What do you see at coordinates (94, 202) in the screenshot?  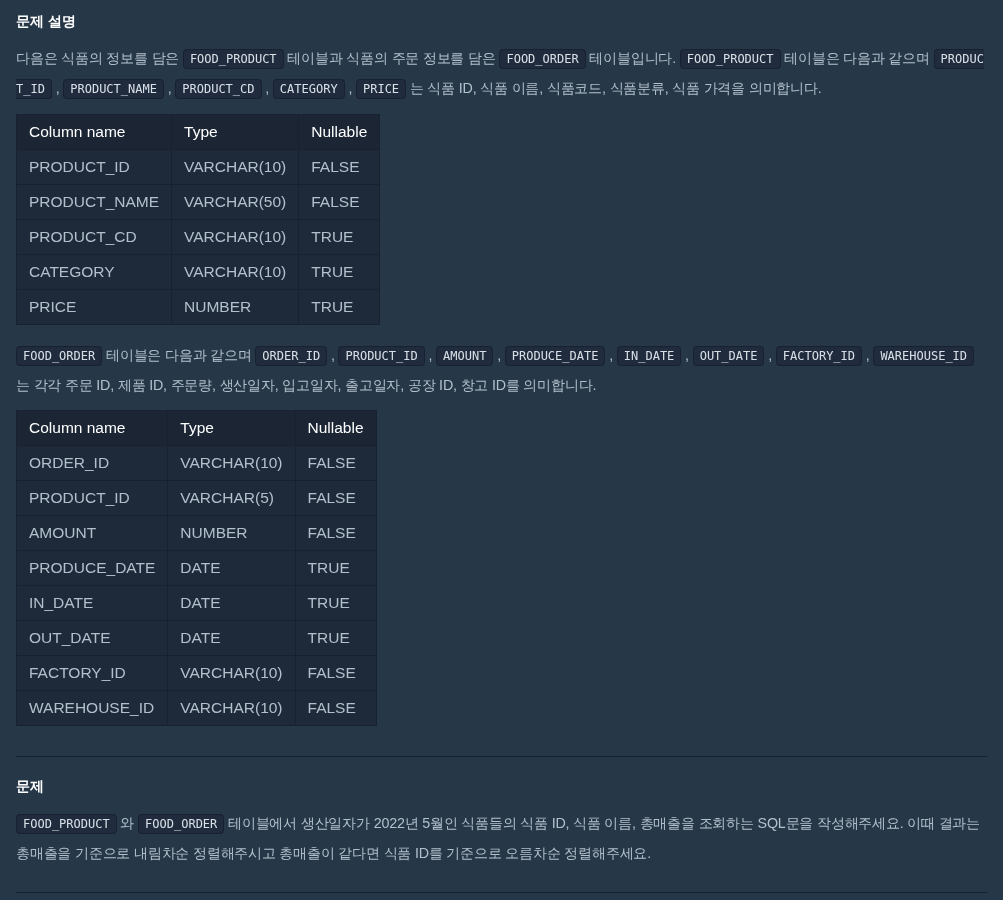 I see `table-cell: PRODUCT_NAME` at bounding box center [94, 202].